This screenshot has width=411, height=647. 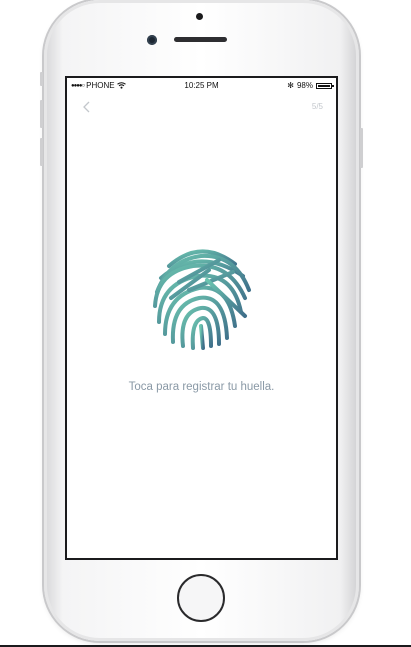 I want to click on fingerprint-prompt: Toca para registrar tu huella., so click(x=201, y=387).